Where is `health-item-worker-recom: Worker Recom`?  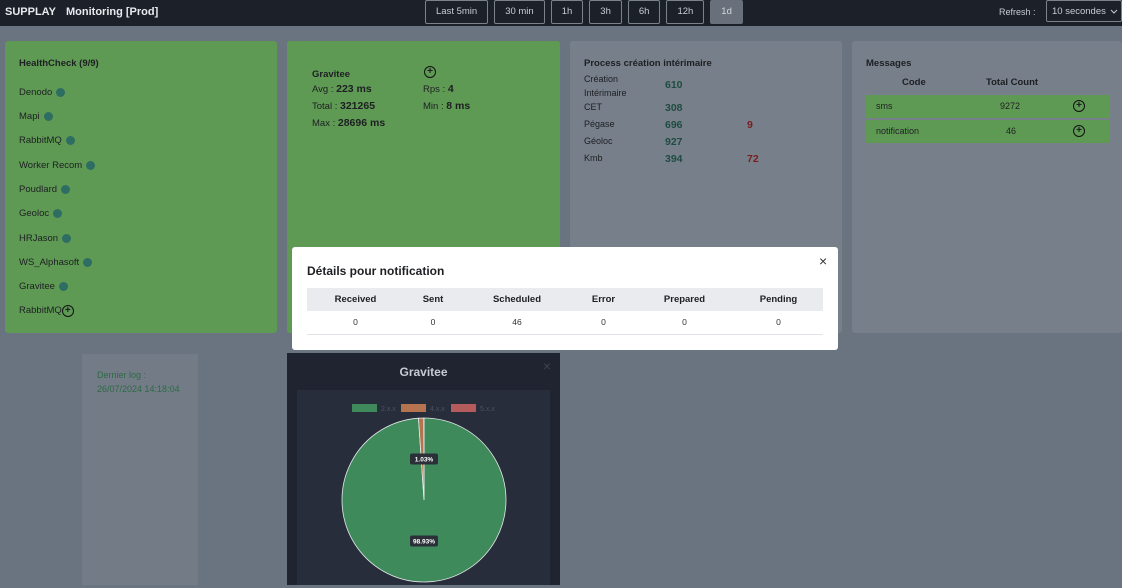 health-item-worker-recom: Worker Recom is located at coordinates (57, 165).